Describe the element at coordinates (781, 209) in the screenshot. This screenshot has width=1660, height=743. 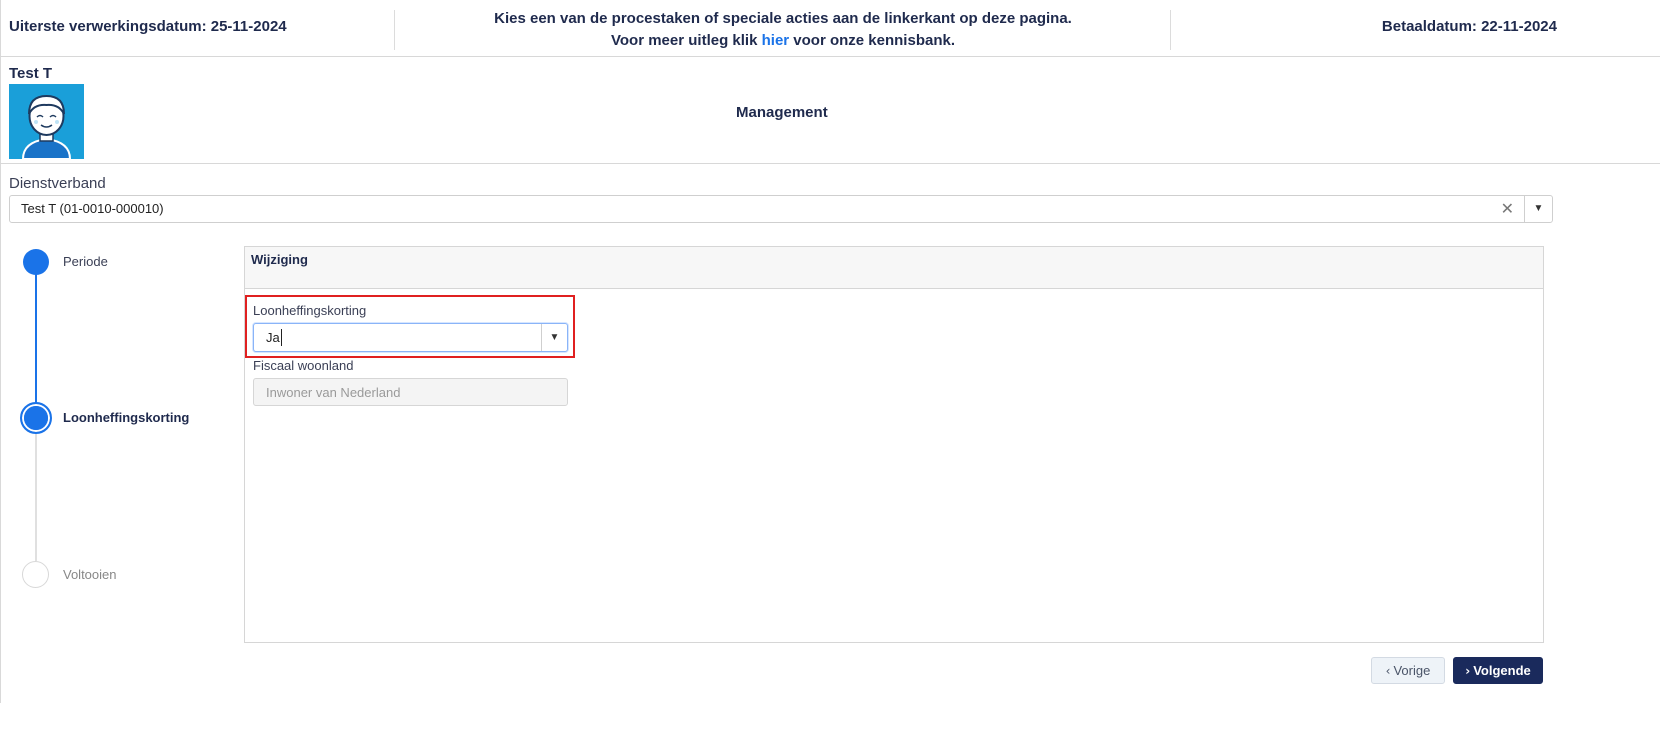
I see `dienstverband-select: Test T (01-0010-000010) ✕ ▼` at that location.